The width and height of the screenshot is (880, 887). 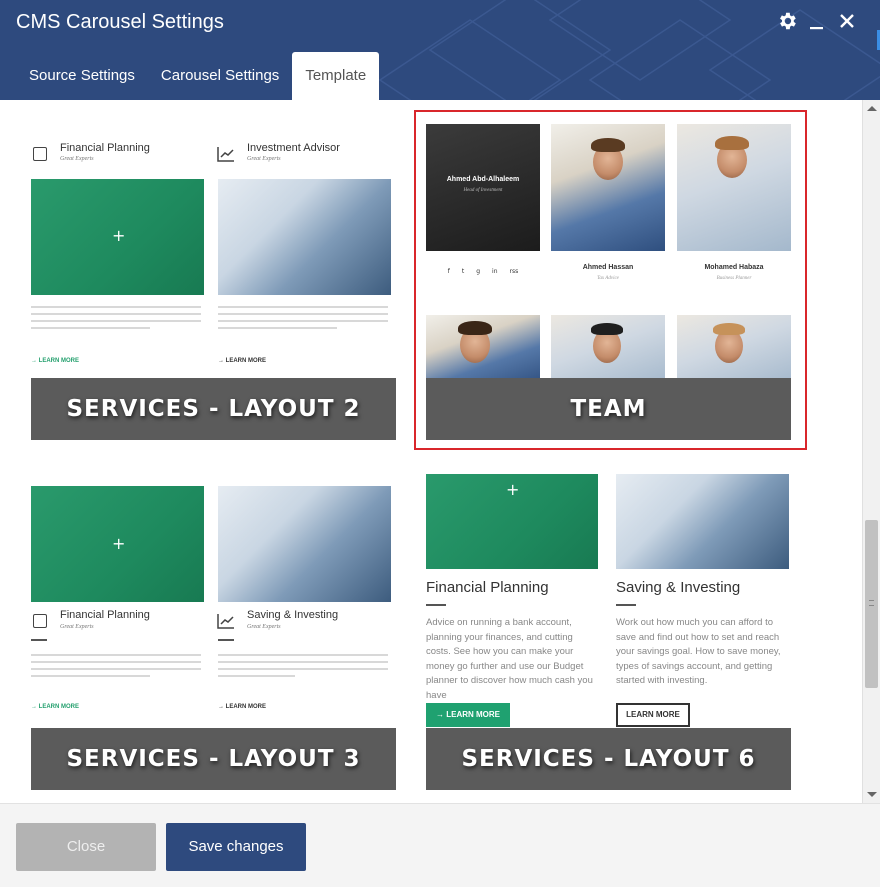 What do you see at coordinates (336, 76) in the screenshot?
I see `tab-template: Template` at bounding box center [336, 76].